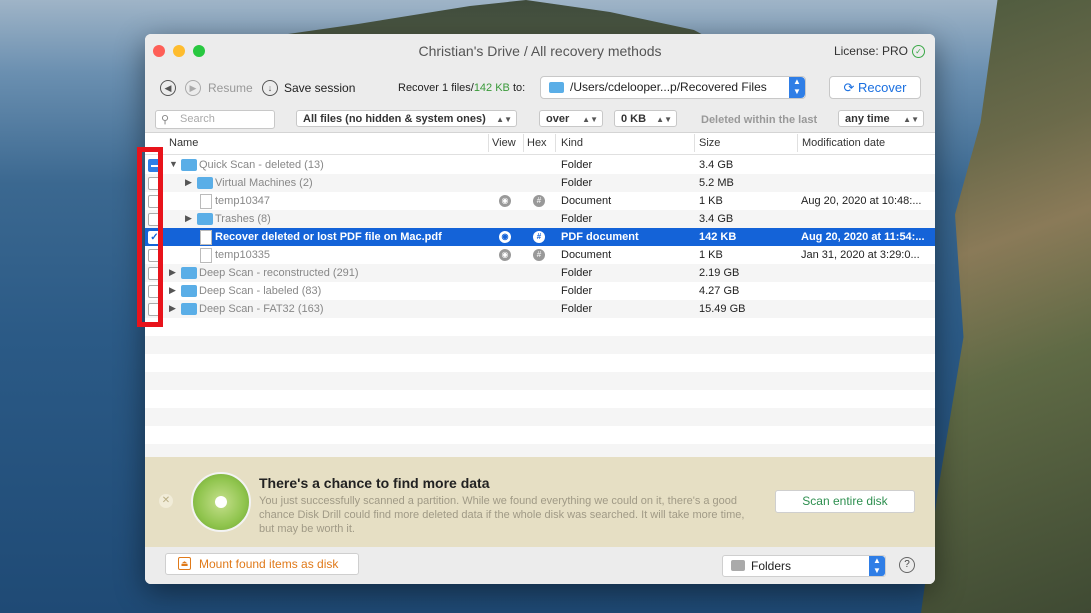 The image size is (1091, 613). Describe the element at coordinates (279, 273) in the screenshot. I see `row-name: Deep Scan - reconstructed (291)` at that location.